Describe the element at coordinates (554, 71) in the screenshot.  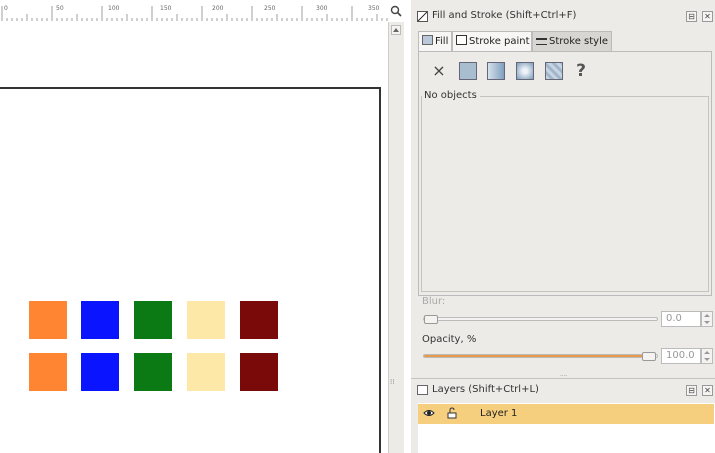
I see `pattern-button` at that location.